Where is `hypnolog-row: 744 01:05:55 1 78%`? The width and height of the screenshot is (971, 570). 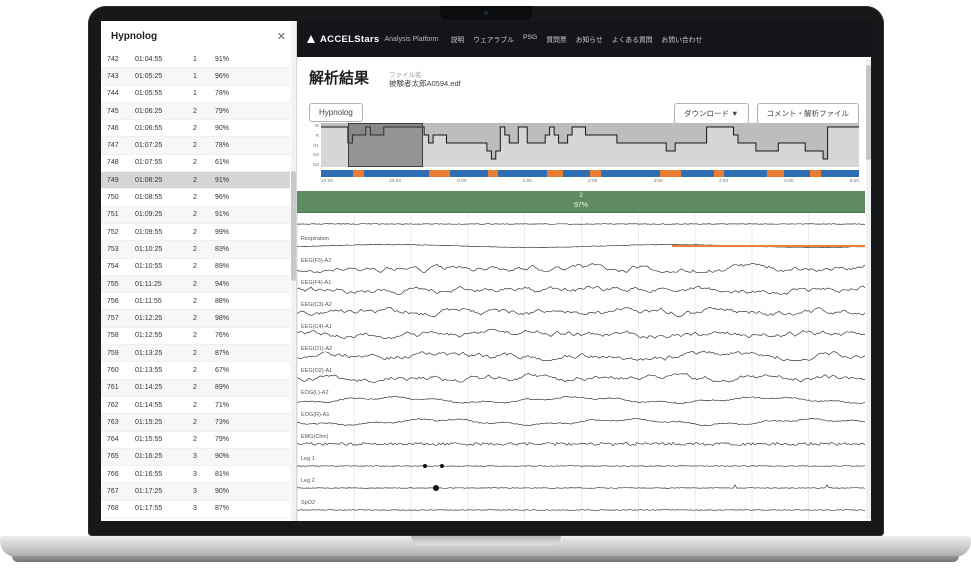
hypnolog-row: 744 01:05:55 1 78% is located at coordinates (195, 94).